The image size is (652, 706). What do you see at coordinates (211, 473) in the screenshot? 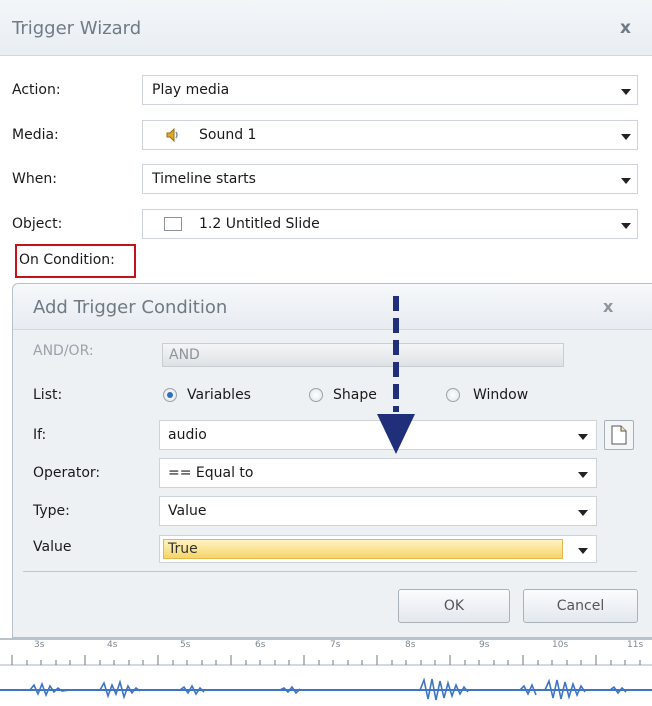
I see `operator-value: == Equal to` at bounding box center [211, 473].